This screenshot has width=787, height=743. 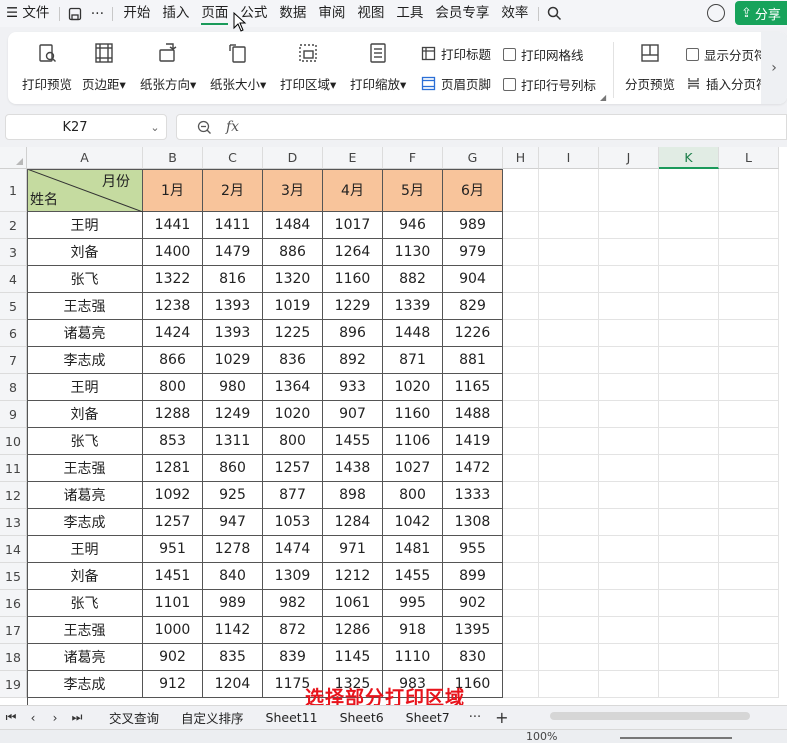 What do you see at coordinates (413, 225) in the screenshot?
I see `value-cell: 946` at bounding box center [413, 225].